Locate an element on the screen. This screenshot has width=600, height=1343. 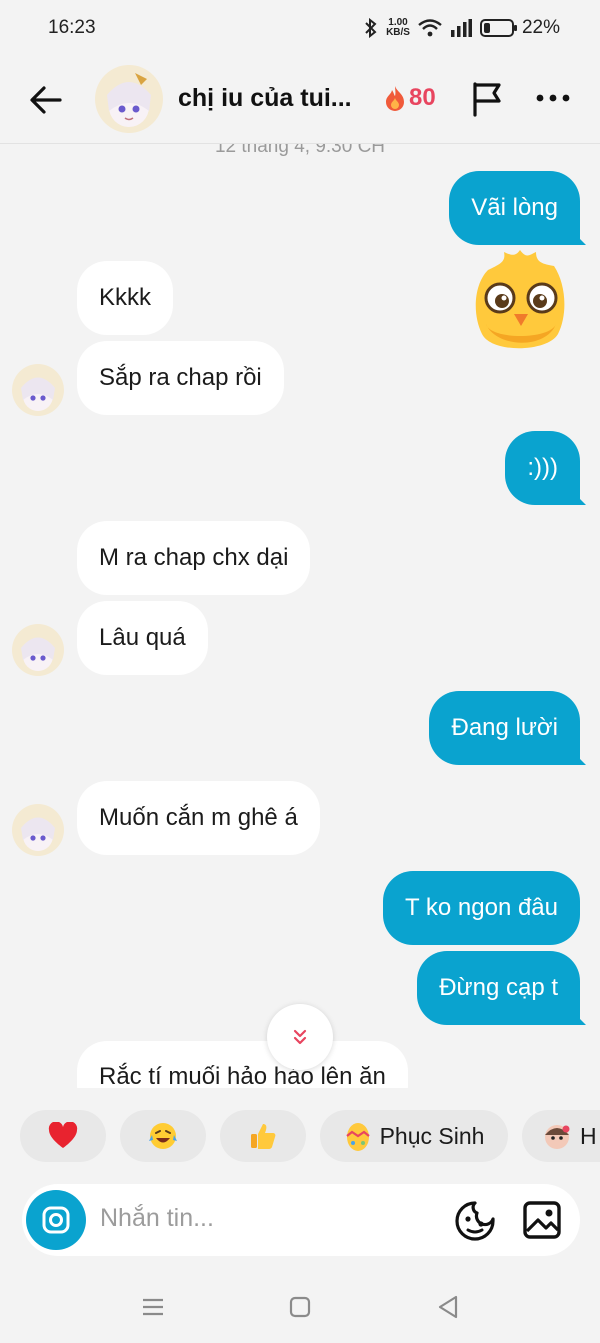
thumbs-up-icon is located at coordinates (263, 1136).